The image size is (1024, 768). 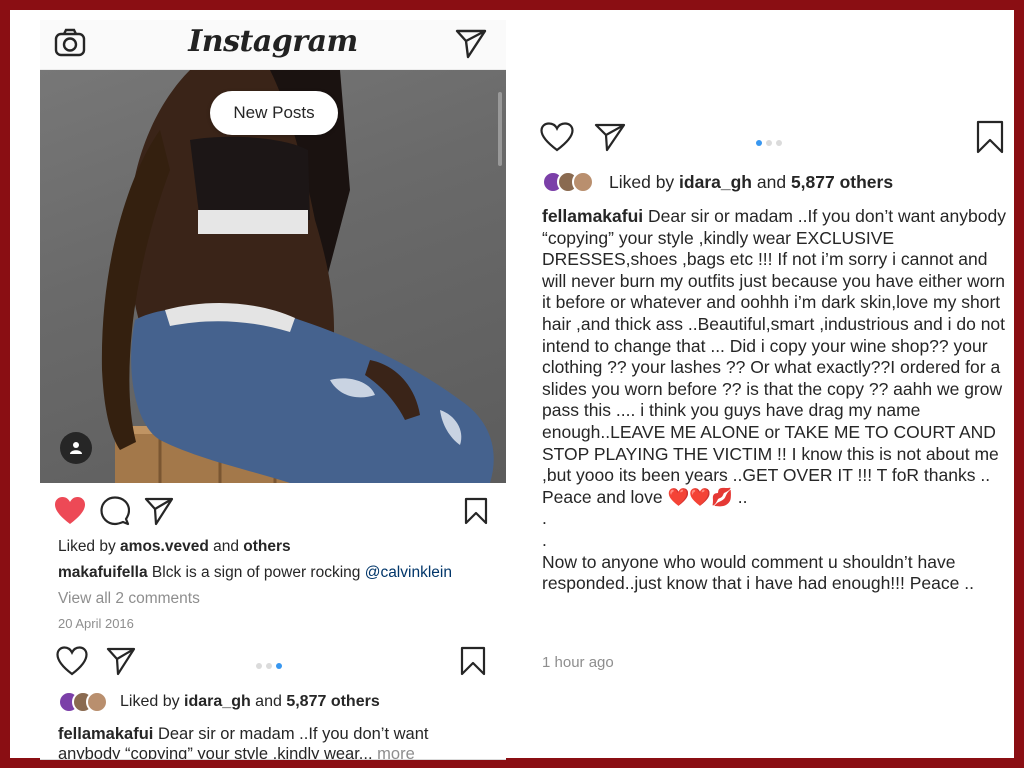 I want to click on comment-icon, so click(x=115, y=511).